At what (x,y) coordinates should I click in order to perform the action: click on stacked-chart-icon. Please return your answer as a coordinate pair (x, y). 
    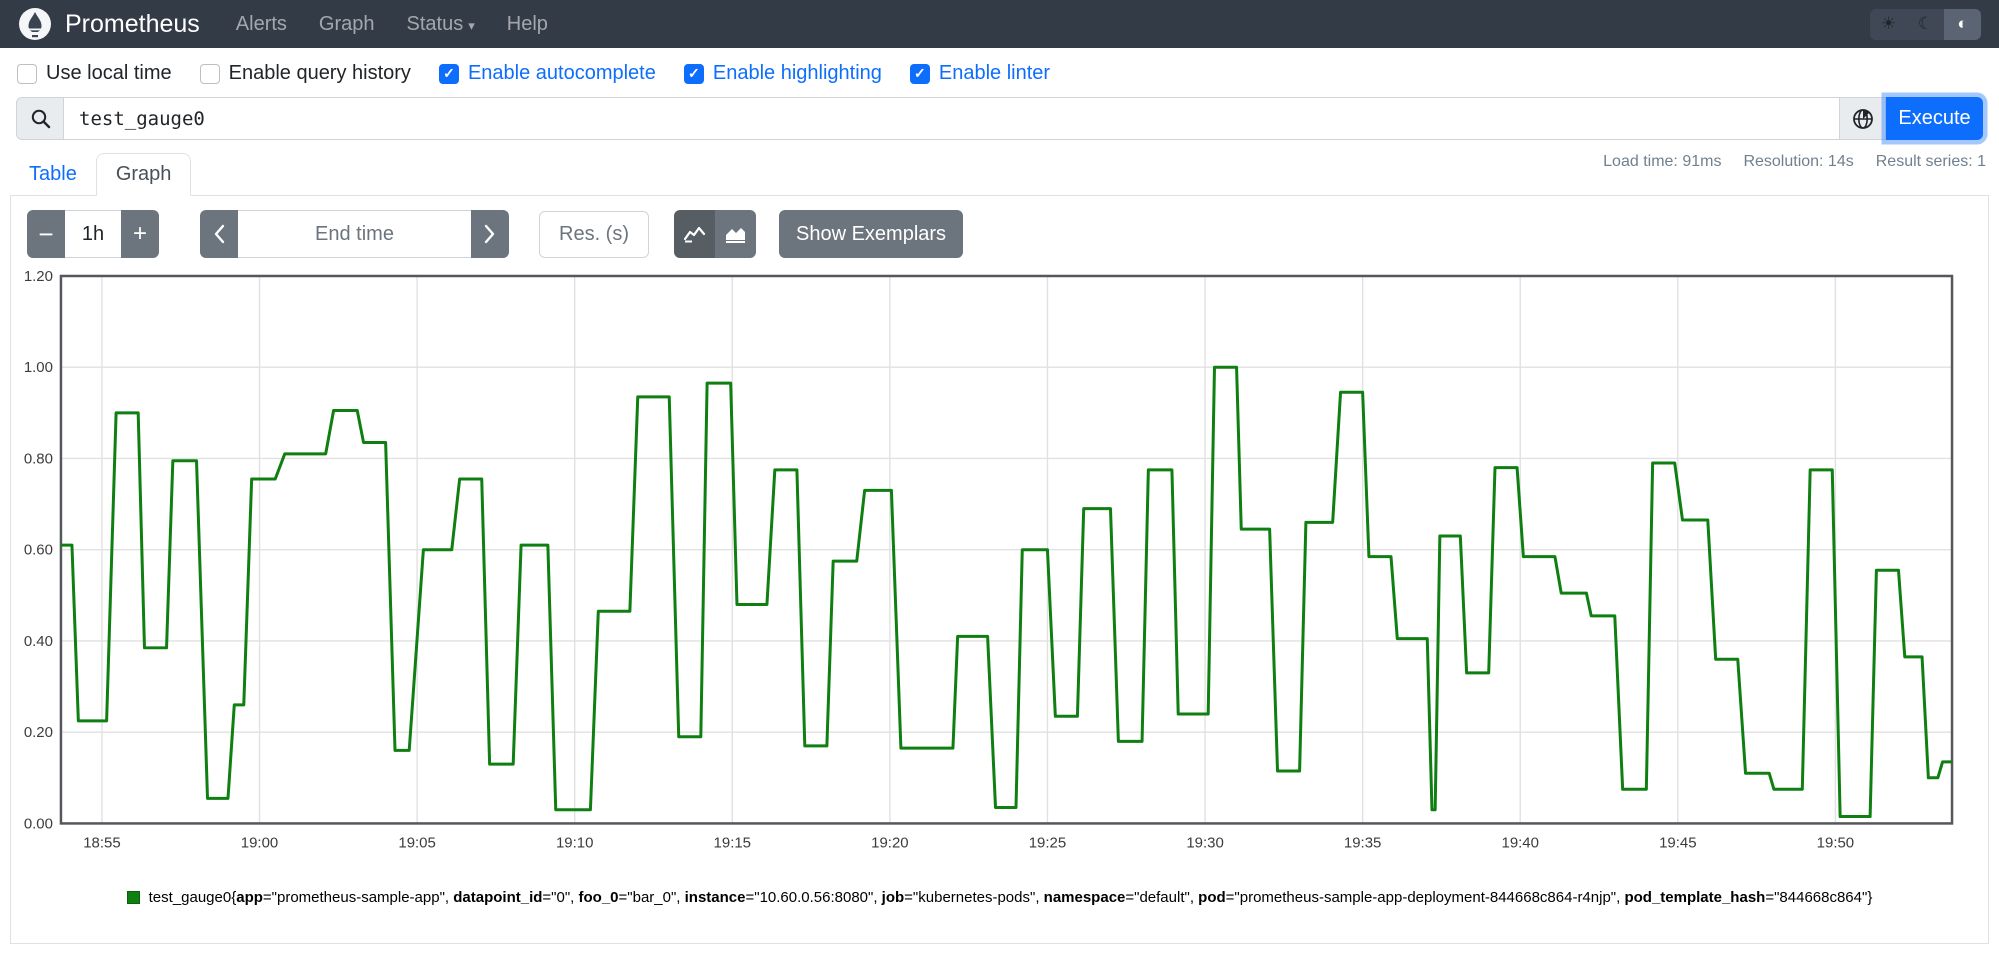
    Looking at the image, I should click on (735, 235).